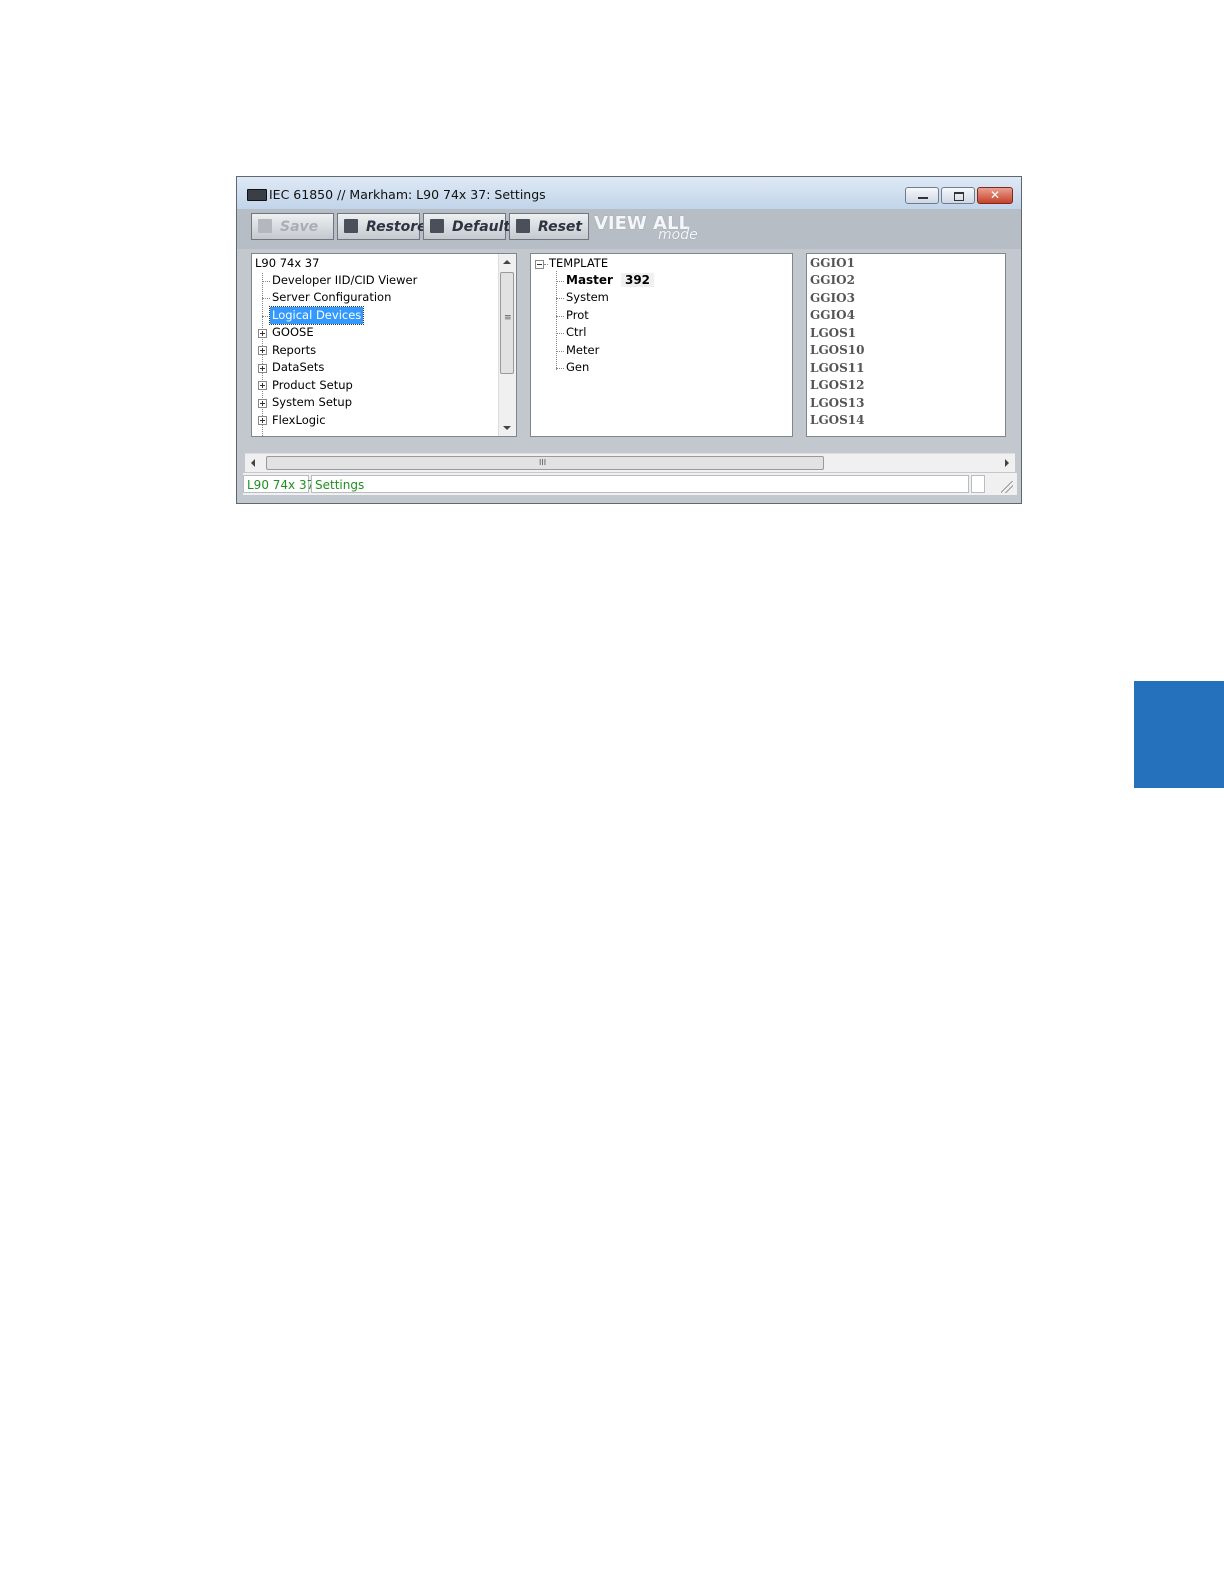 The width and height of the screenshot is (1224, 1584). I want to click on app-window-icon, so click(257, 195).